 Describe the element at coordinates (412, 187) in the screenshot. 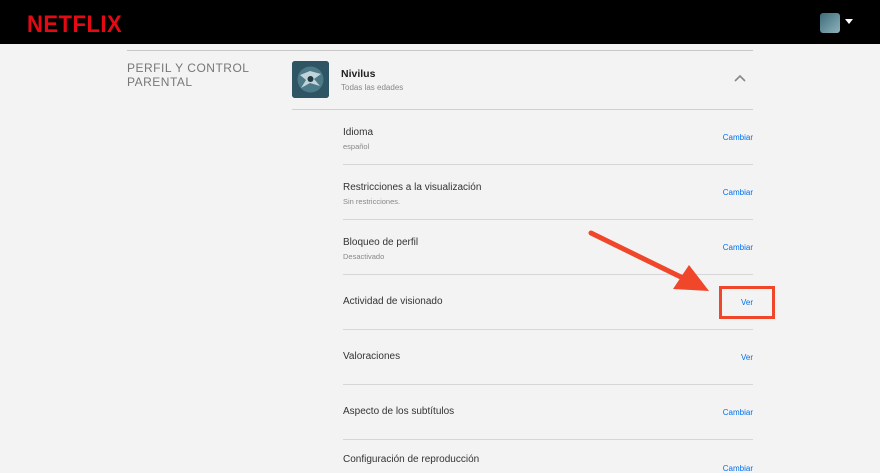

I see `setting-title: Restricciones a la visualización` at that location.